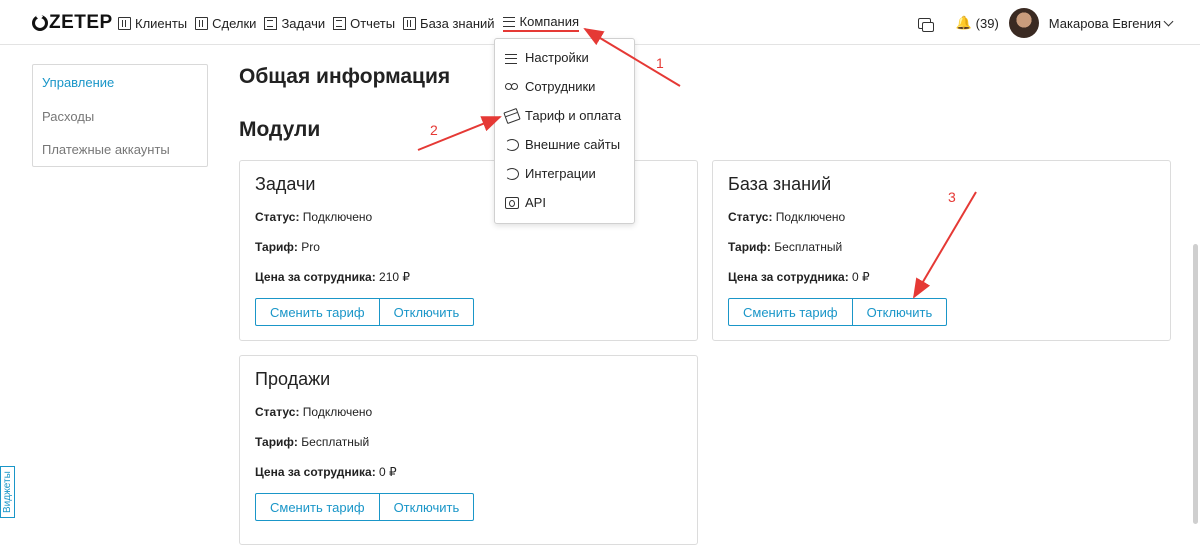 The width and height of the screenshot is (1200, 545). I want to click on nav-item-label: Отчеты, so click(373, 23).